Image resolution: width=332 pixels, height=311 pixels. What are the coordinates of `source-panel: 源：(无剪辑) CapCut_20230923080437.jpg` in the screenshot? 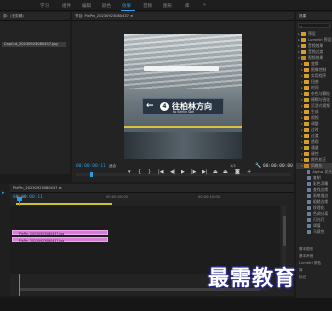 It's located at (35, 93).